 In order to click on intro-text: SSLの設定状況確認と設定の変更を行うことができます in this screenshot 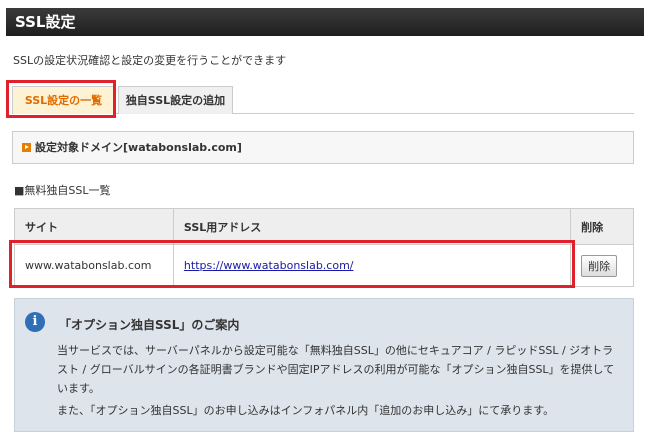, I will do `click(150, 60)`.